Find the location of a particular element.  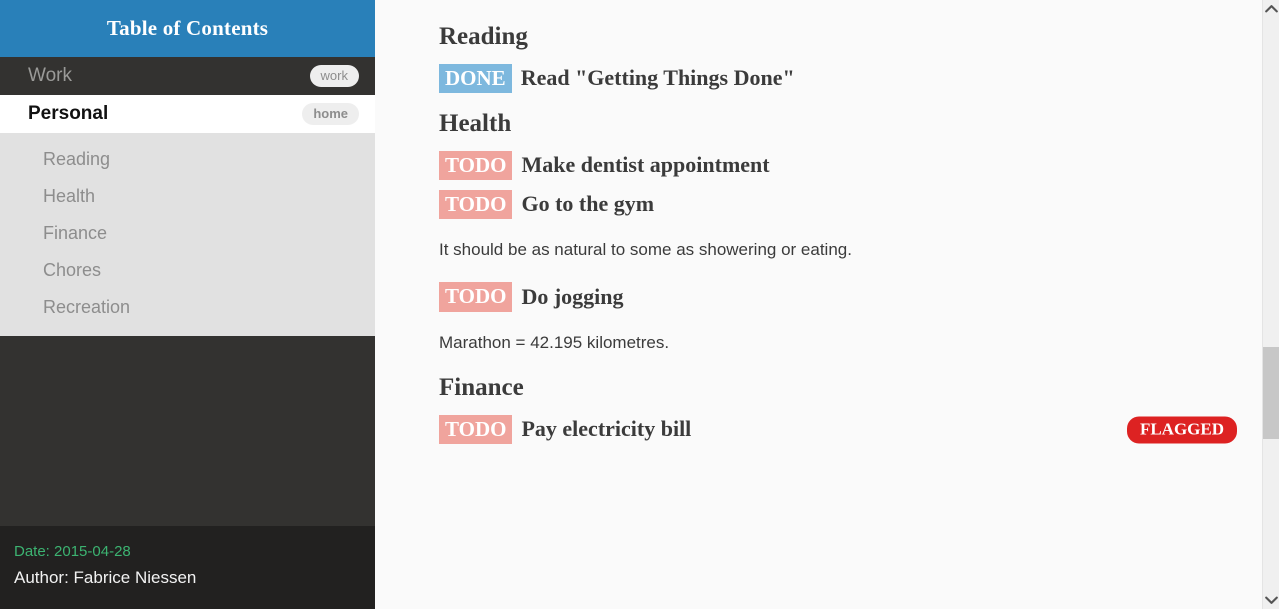

task-title: Do jogging is located at coordinates (572, 296).